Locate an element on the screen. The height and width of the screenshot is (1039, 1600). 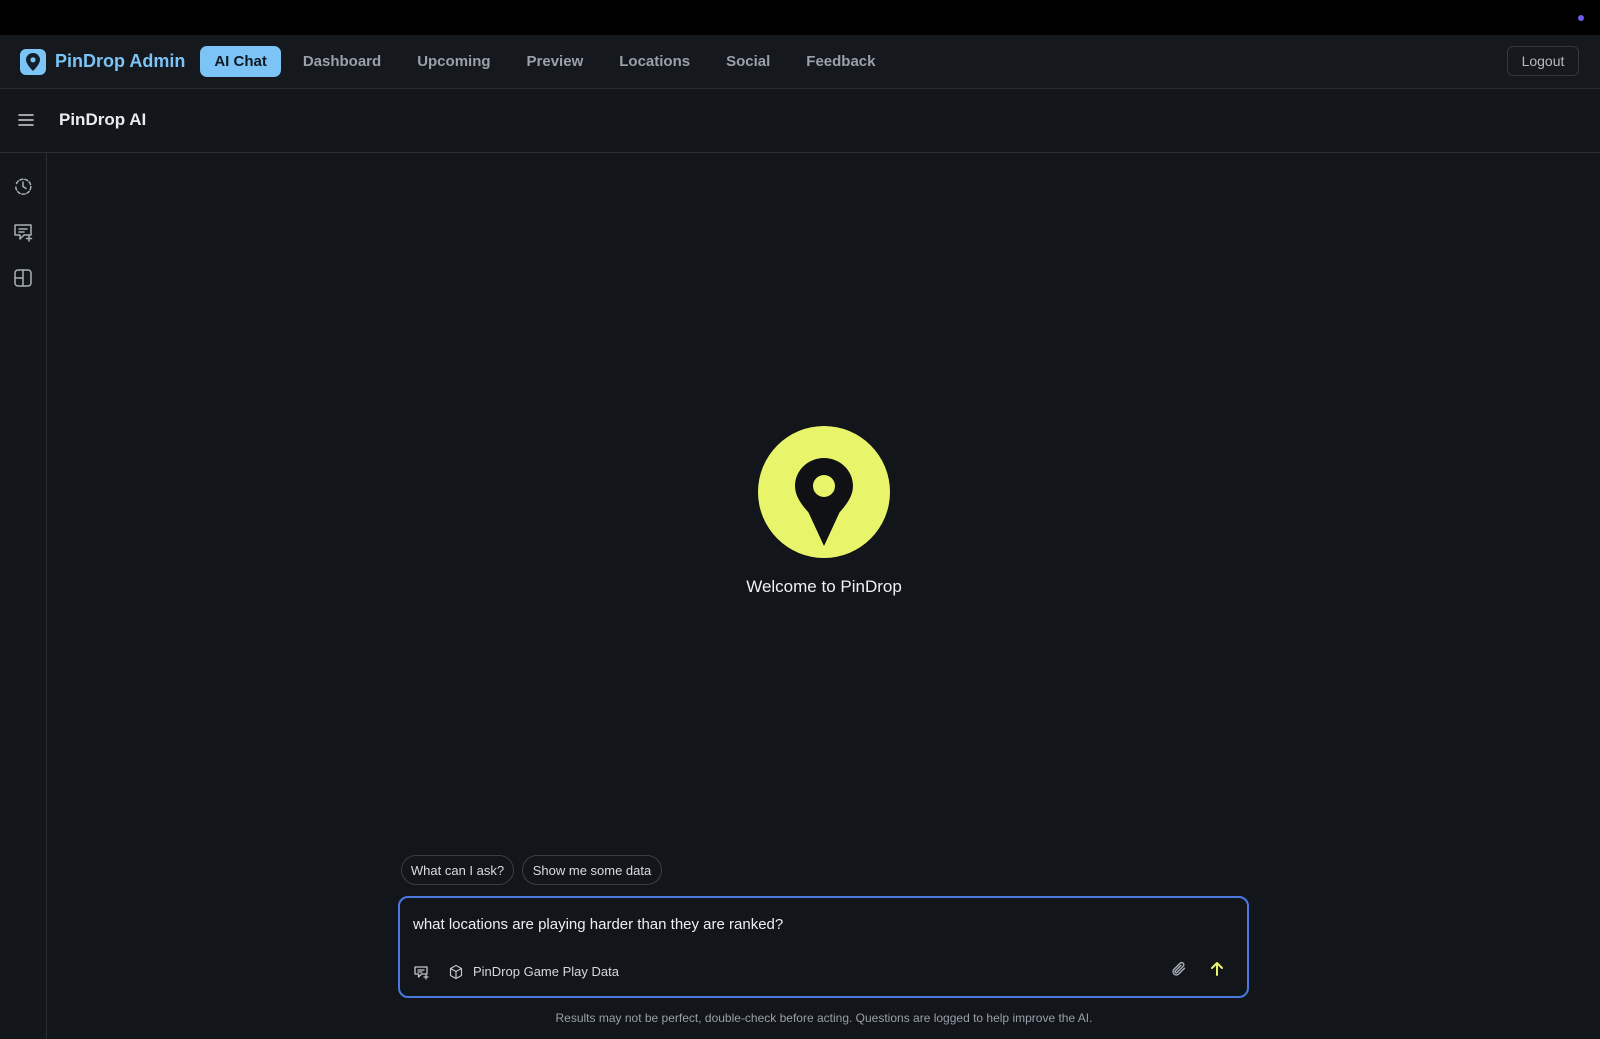
status-dot is located at coordinates (1581, 18).